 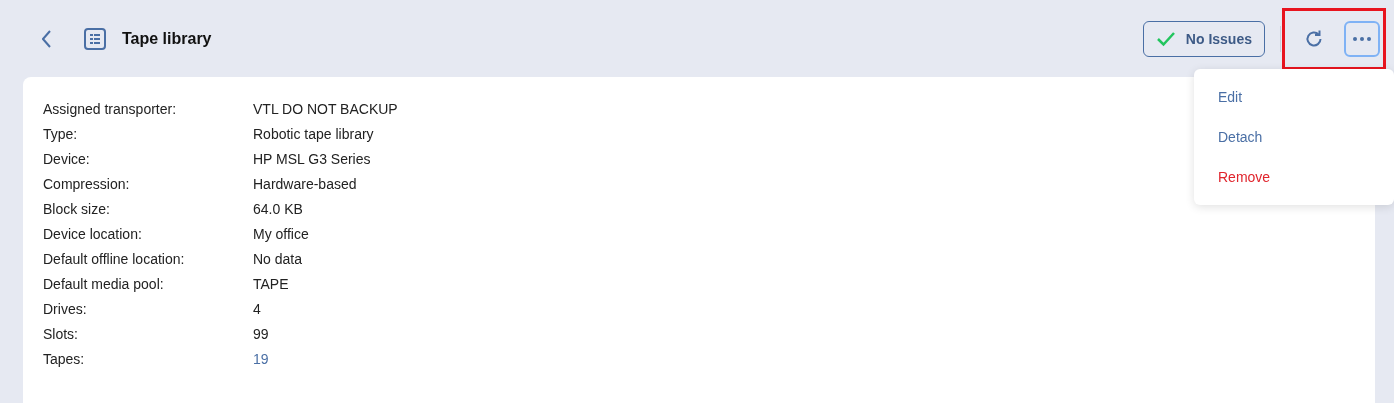 What do you see at coordinates (278, 208) in the screenshot?
I see `field-value: 64.0 KB` at bounding box center [278, 208].